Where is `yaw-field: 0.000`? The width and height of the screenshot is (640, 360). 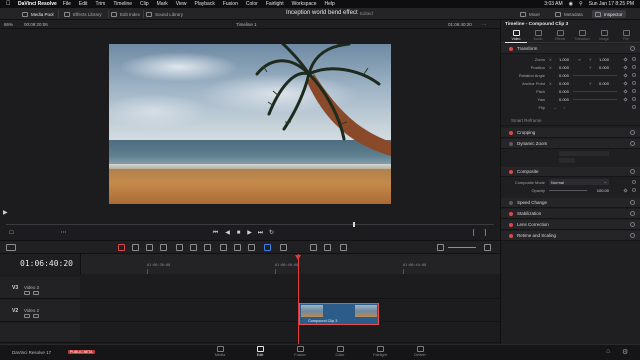 yaw-field: 0.000 is located at coordinates (561, 99).